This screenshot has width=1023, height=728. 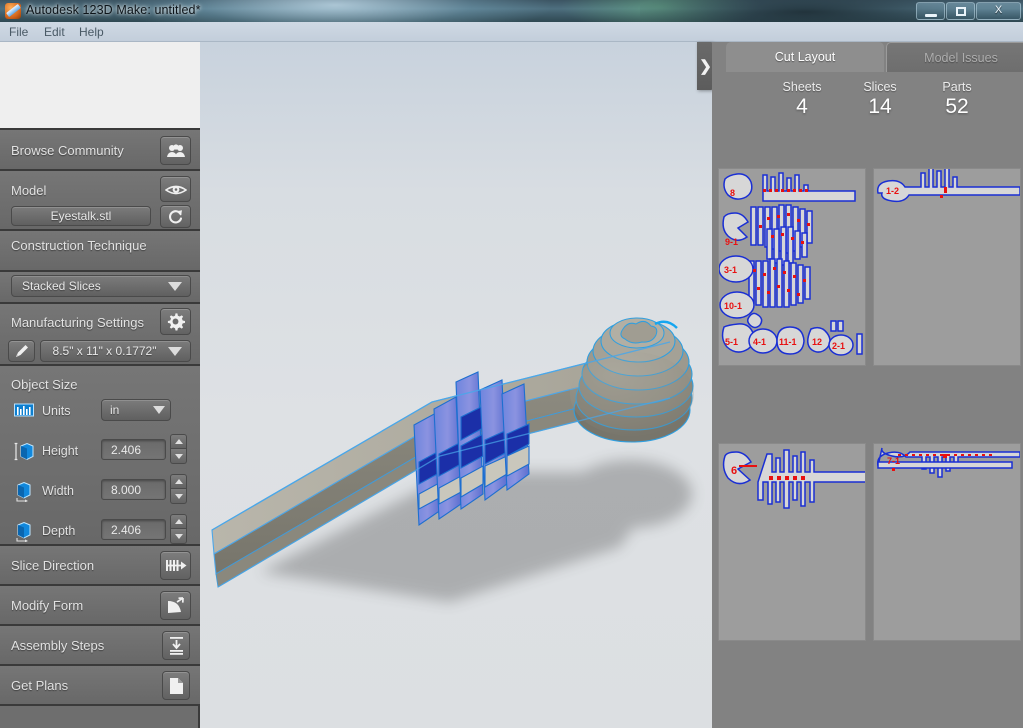 I want to click on window-controls: X, so click(x=968, y=11).